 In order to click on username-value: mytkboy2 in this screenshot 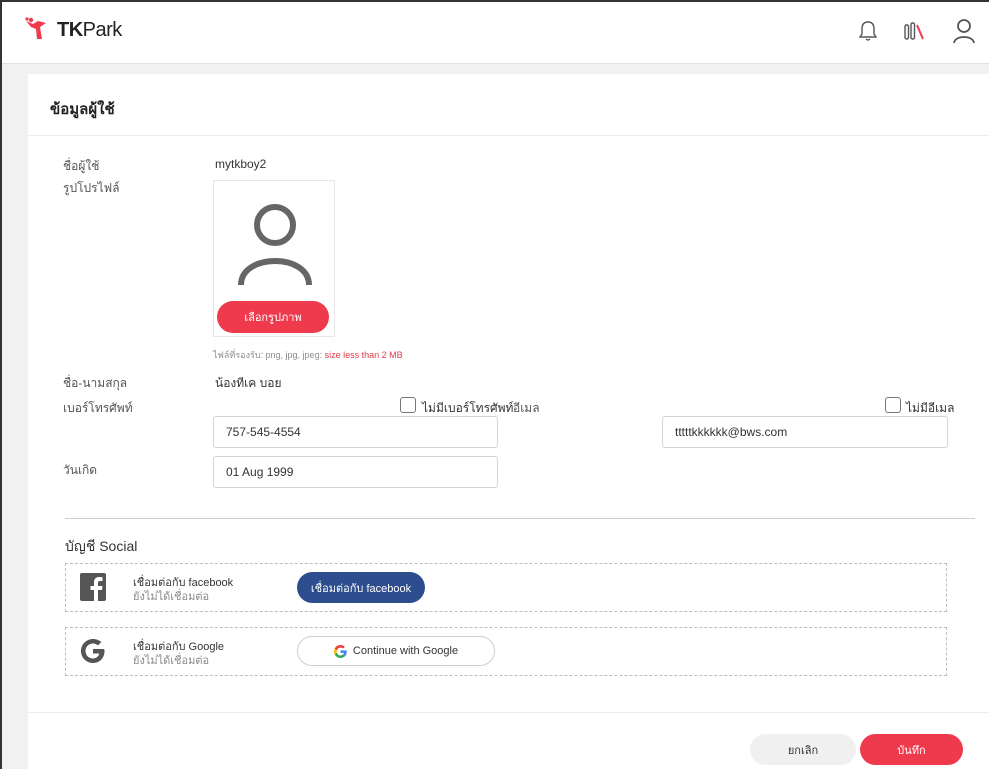, I will do `click(241, 164)`.